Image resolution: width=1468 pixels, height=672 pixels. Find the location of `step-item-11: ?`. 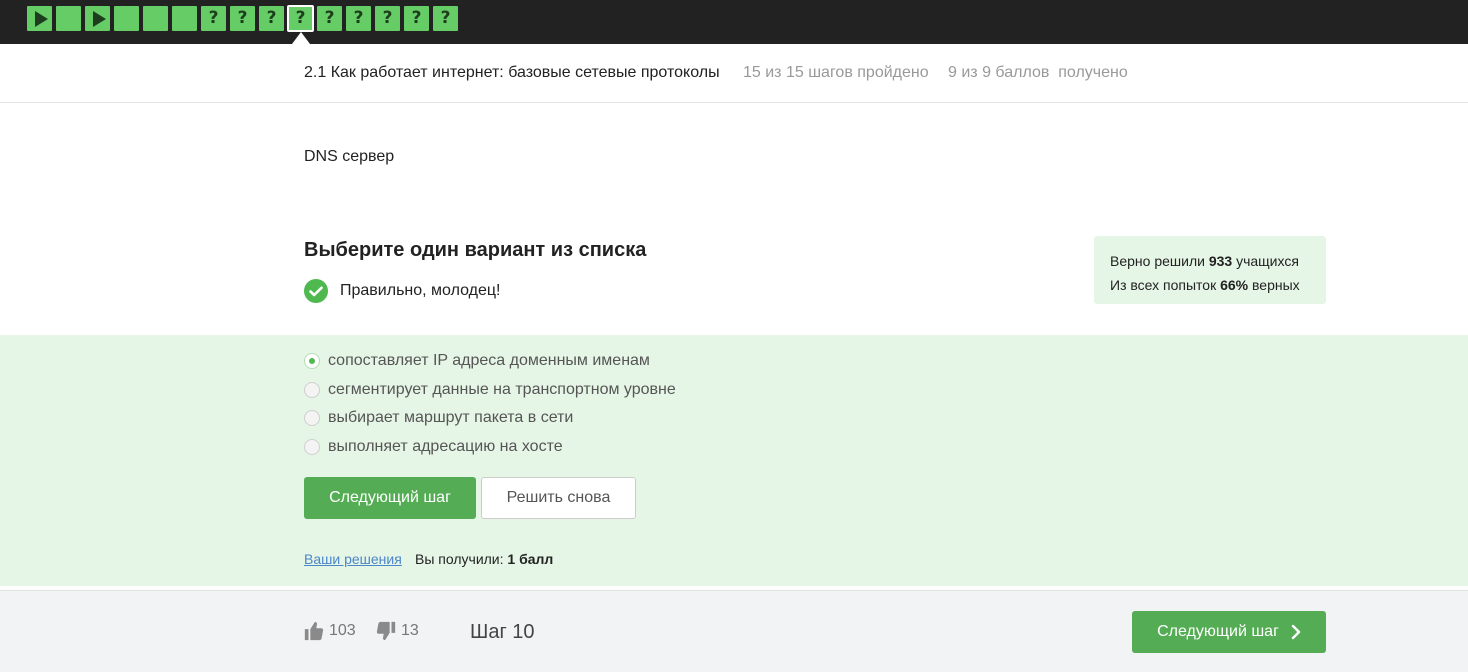

step-item-11: ? is located at coordinates (329, 18).